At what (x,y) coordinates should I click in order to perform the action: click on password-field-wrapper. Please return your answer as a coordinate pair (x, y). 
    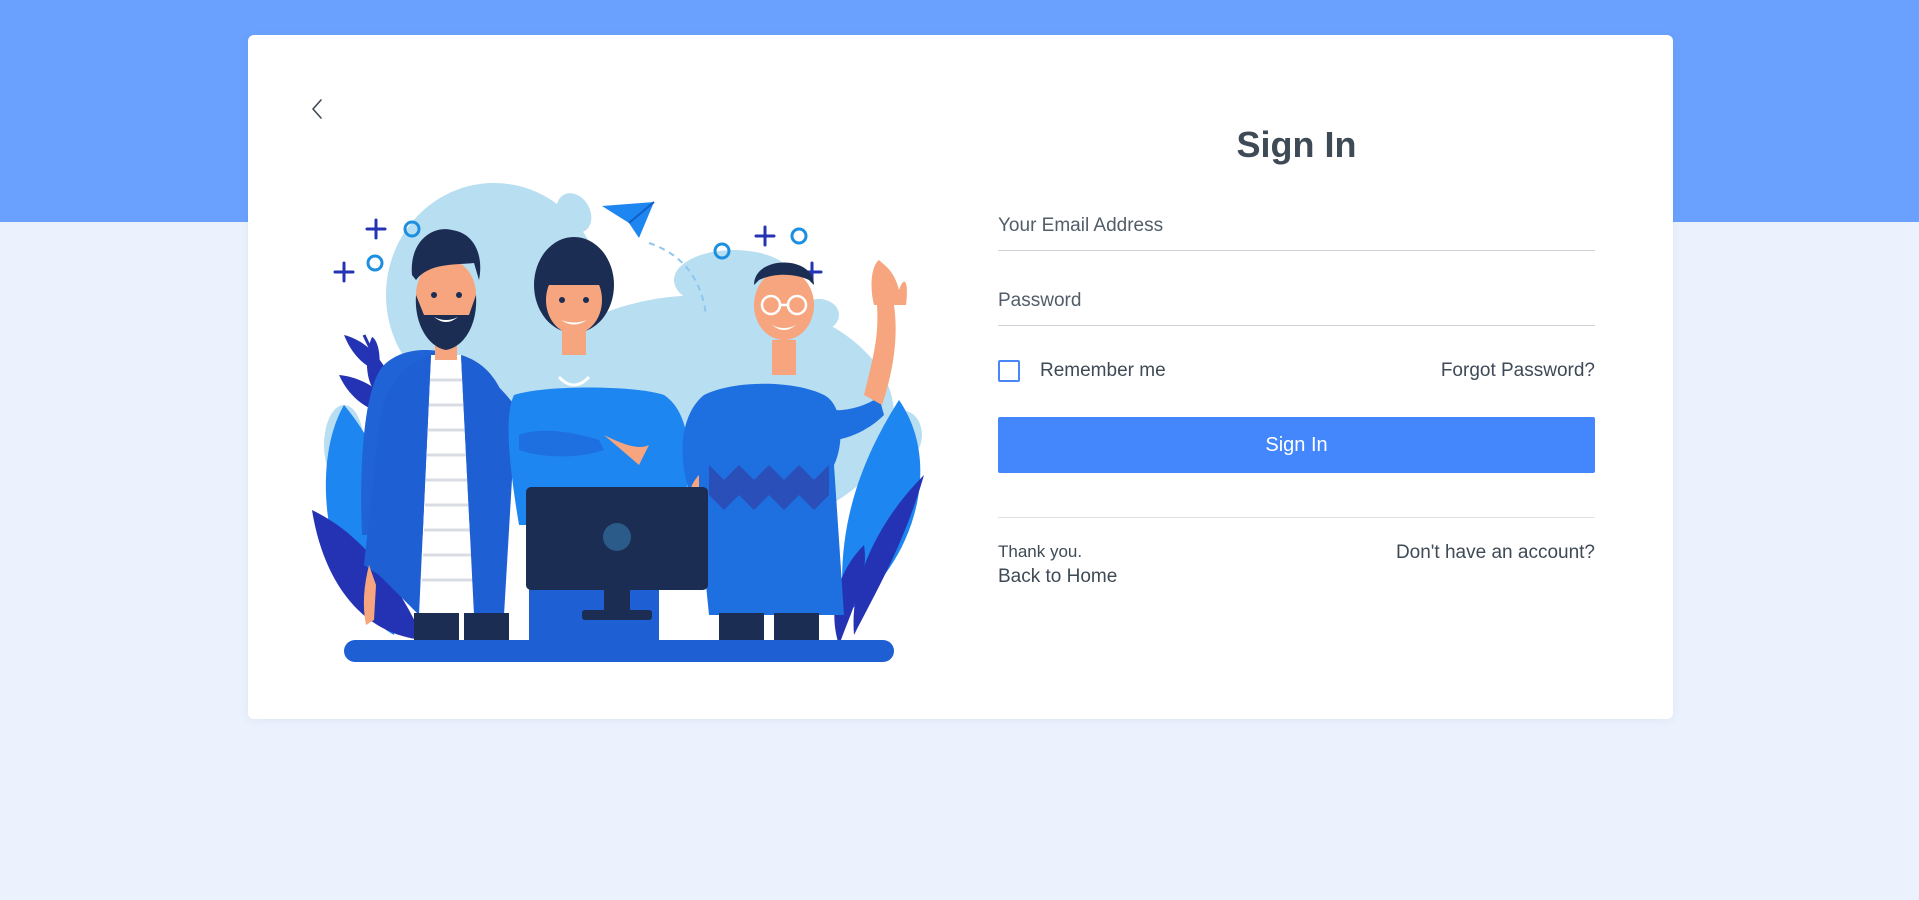
    Looking at the image, I should click on (1296, 294).